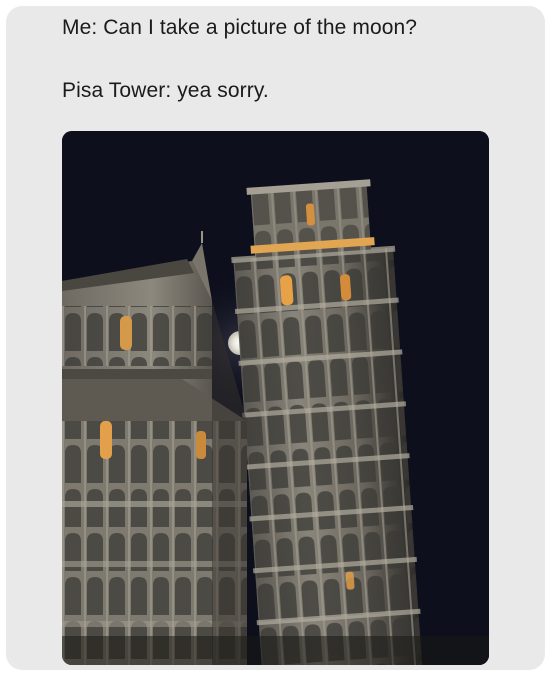 The image size is (552, 677). What do you see at coordinates (240, 27) in the screenshot?
I see `post-text-line-1: Me: Can I take a picture of the moon?` at bounding box center [240, 27].